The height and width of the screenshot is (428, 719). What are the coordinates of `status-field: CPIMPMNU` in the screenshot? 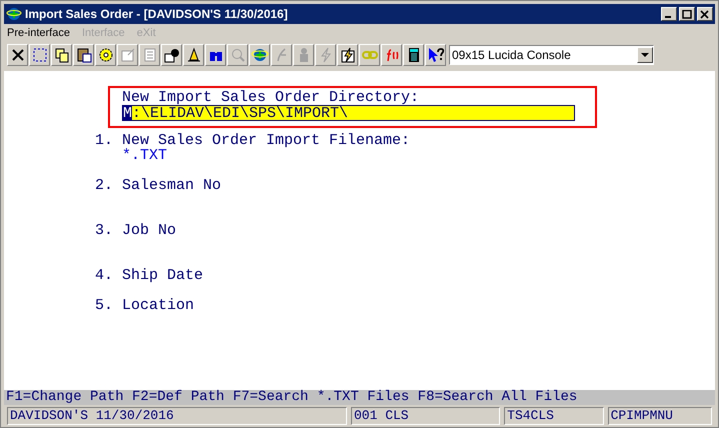 It's located at (660, 416).